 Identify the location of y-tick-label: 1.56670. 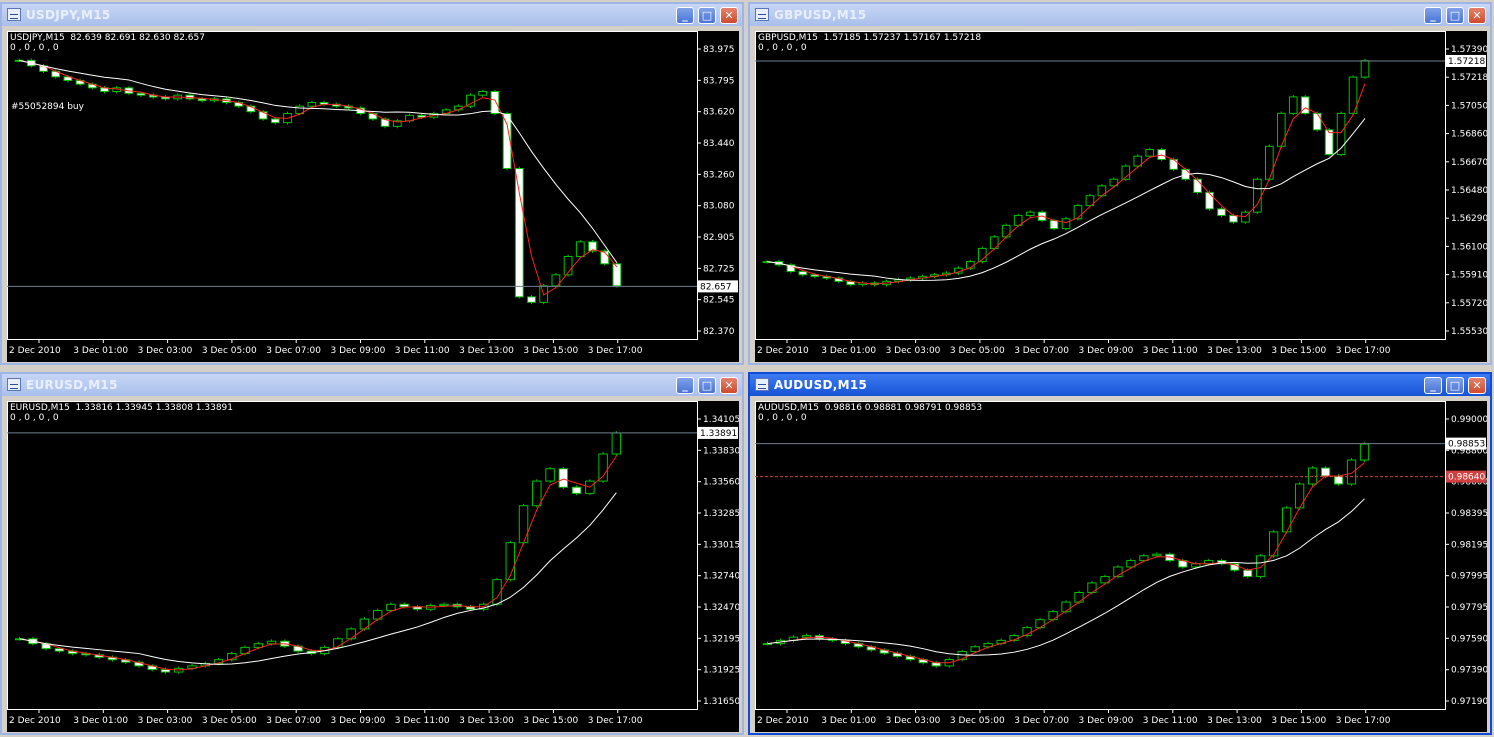
(1469, 163).